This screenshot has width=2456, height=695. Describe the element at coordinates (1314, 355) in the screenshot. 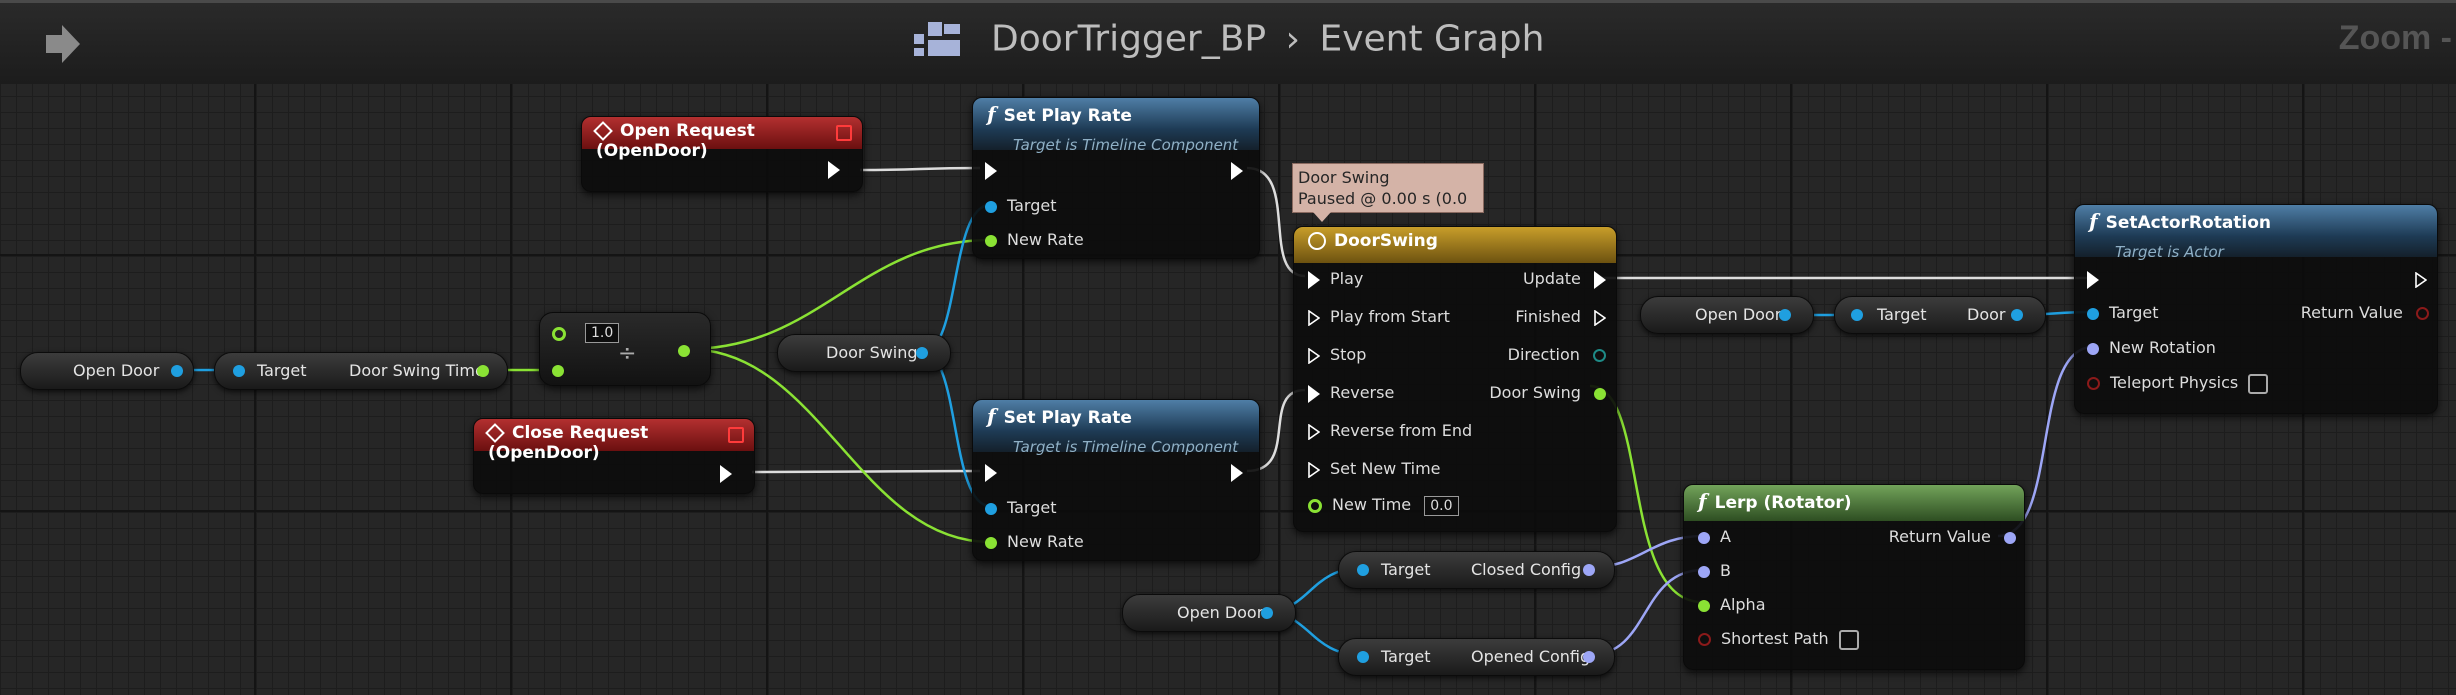

I see `stop-exec-pin` at that location.